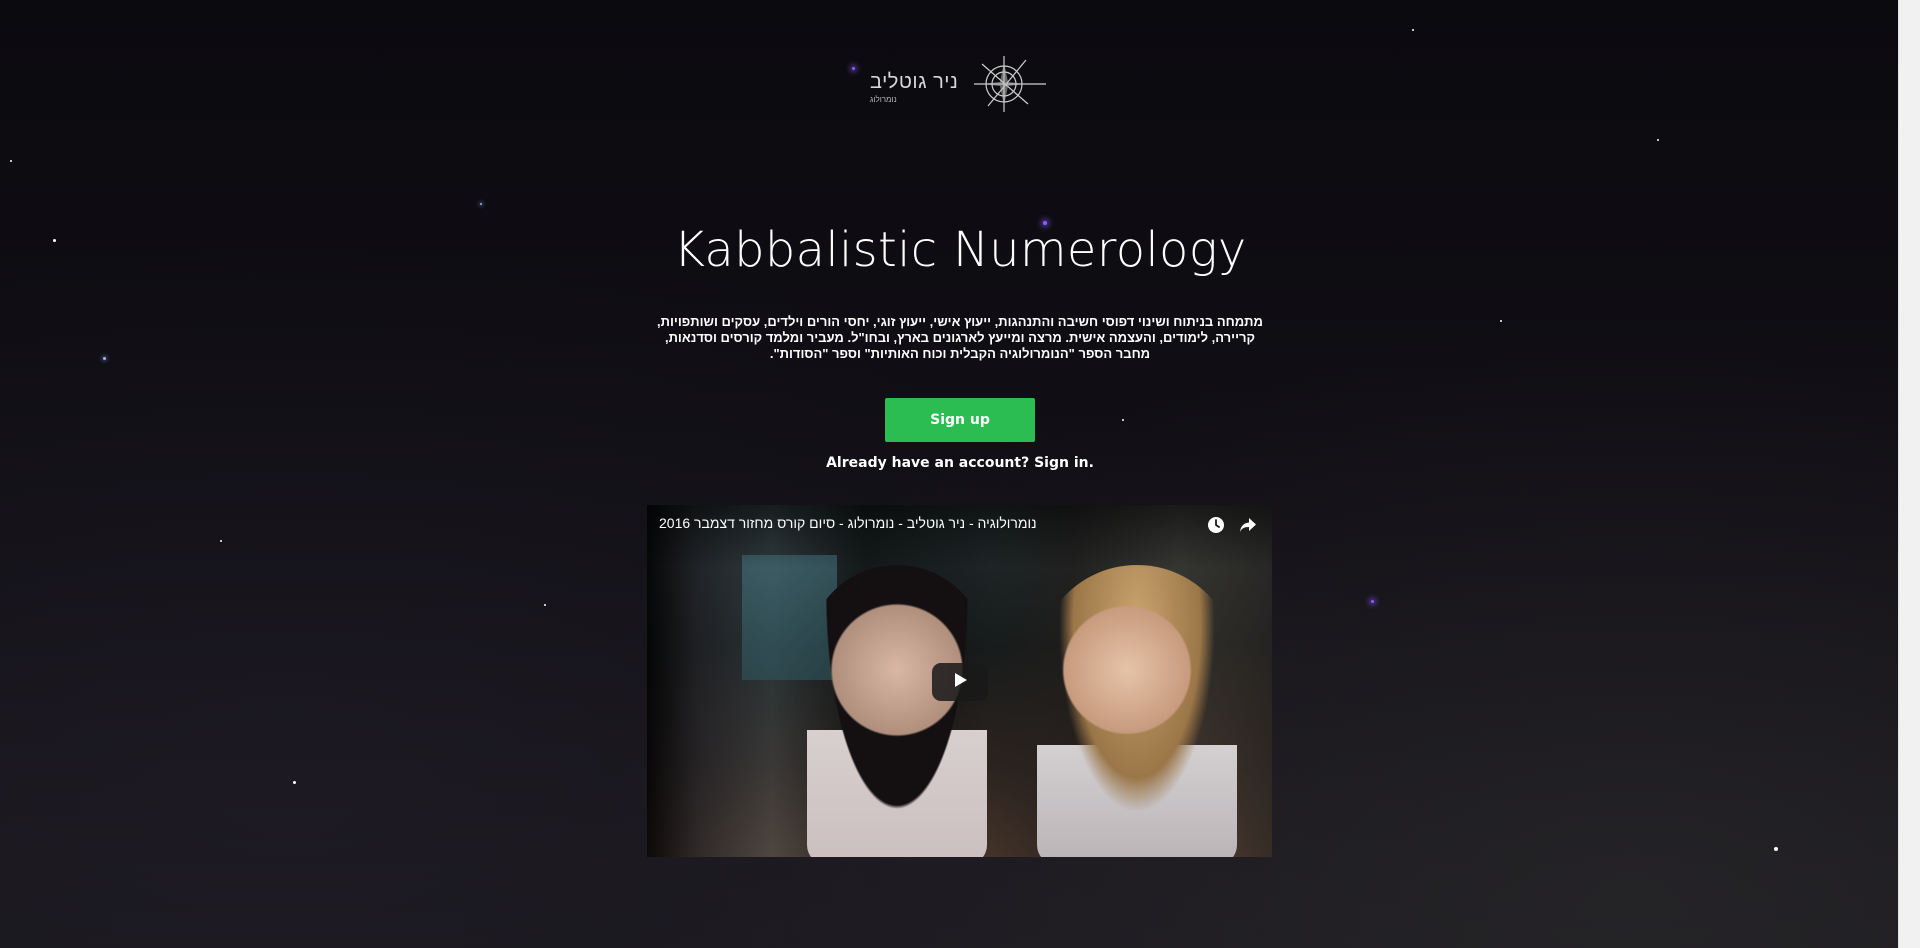 This screenshot has height=948, width=1920. Describe the element at coordinates (1909, 474) in the screenshot. I see `page-scrollbar` at that location.